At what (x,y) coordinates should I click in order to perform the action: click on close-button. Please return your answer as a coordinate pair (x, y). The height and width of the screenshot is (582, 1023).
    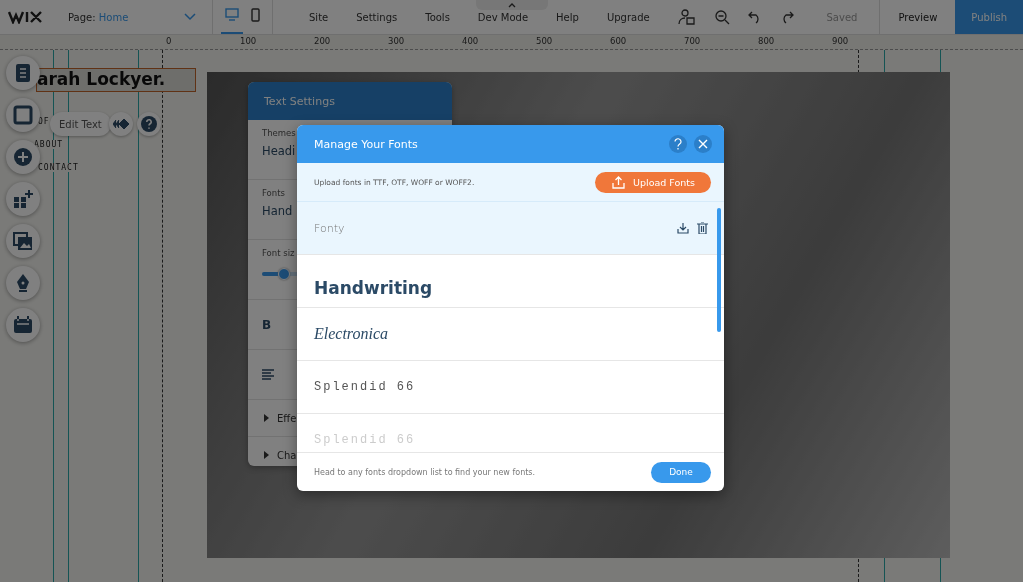
    Looking at the image, I should click on (703, 144).